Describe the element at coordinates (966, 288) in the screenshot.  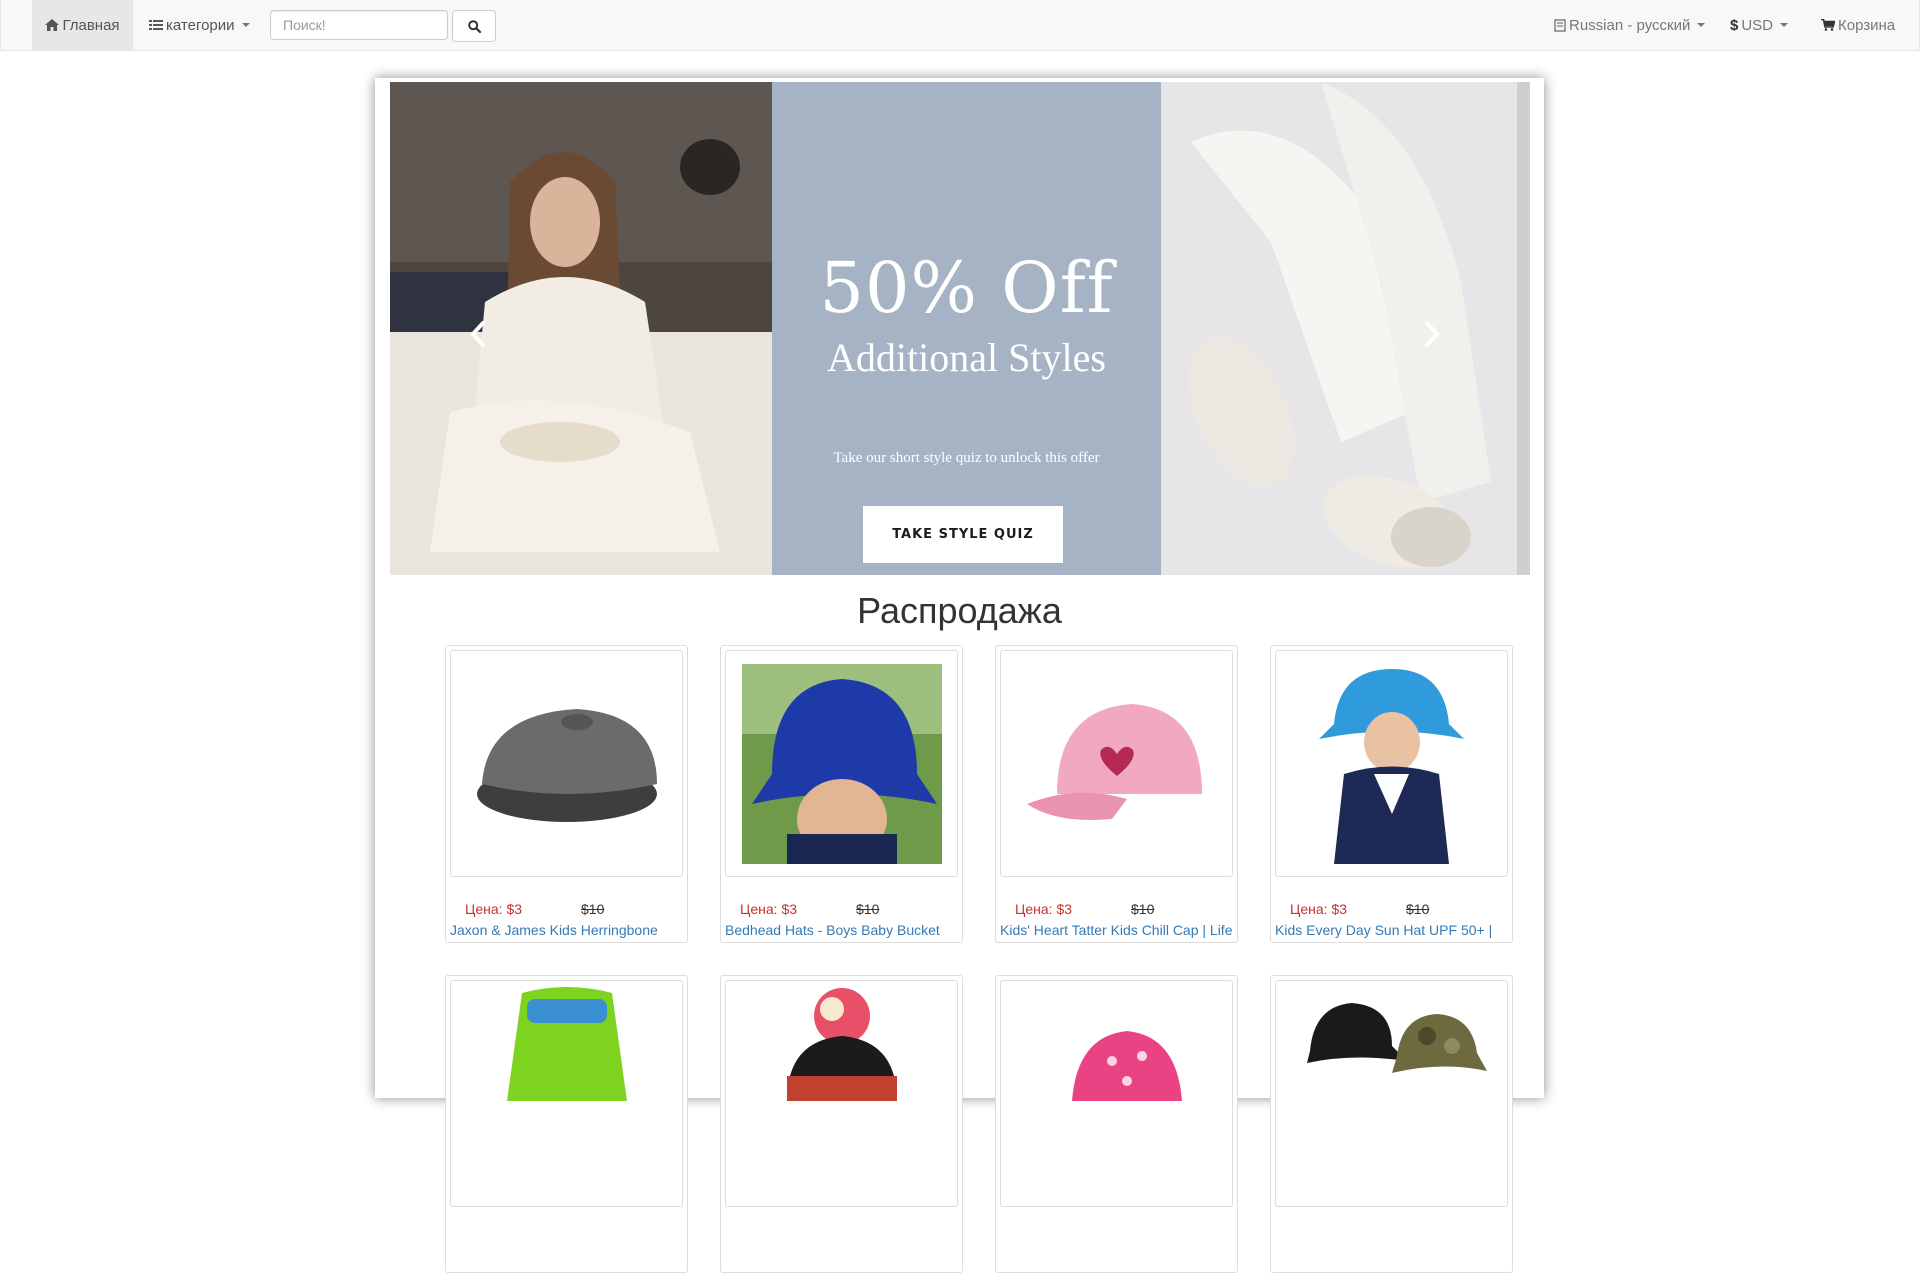
I see `promo-title: 50% Off` at that location.